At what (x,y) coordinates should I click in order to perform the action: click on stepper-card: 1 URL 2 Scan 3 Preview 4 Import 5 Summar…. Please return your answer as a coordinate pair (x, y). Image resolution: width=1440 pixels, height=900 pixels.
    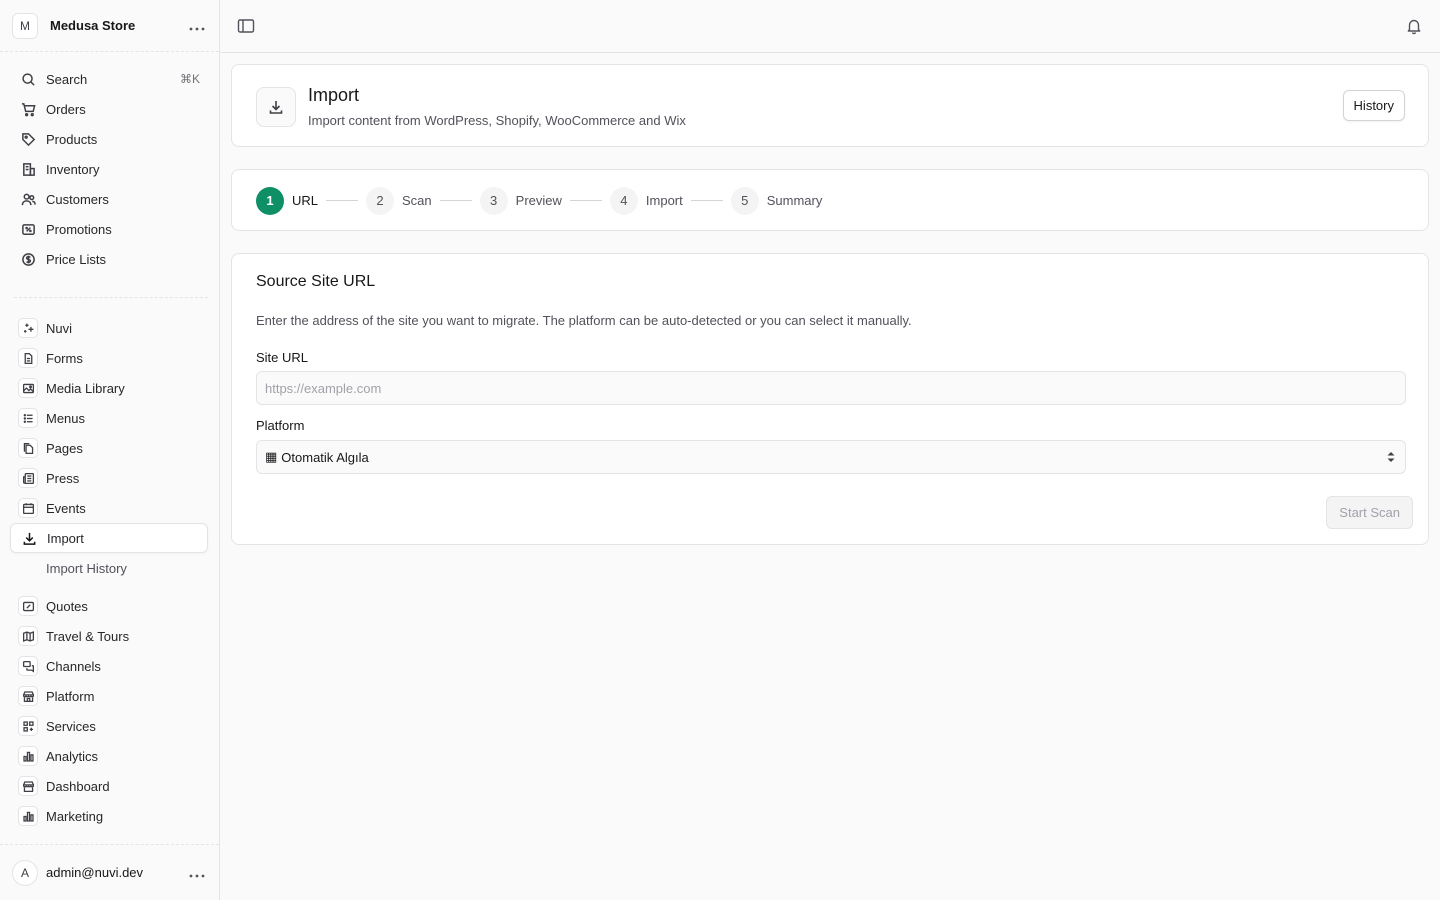
    Looking at the image, I should click on (830, 200).